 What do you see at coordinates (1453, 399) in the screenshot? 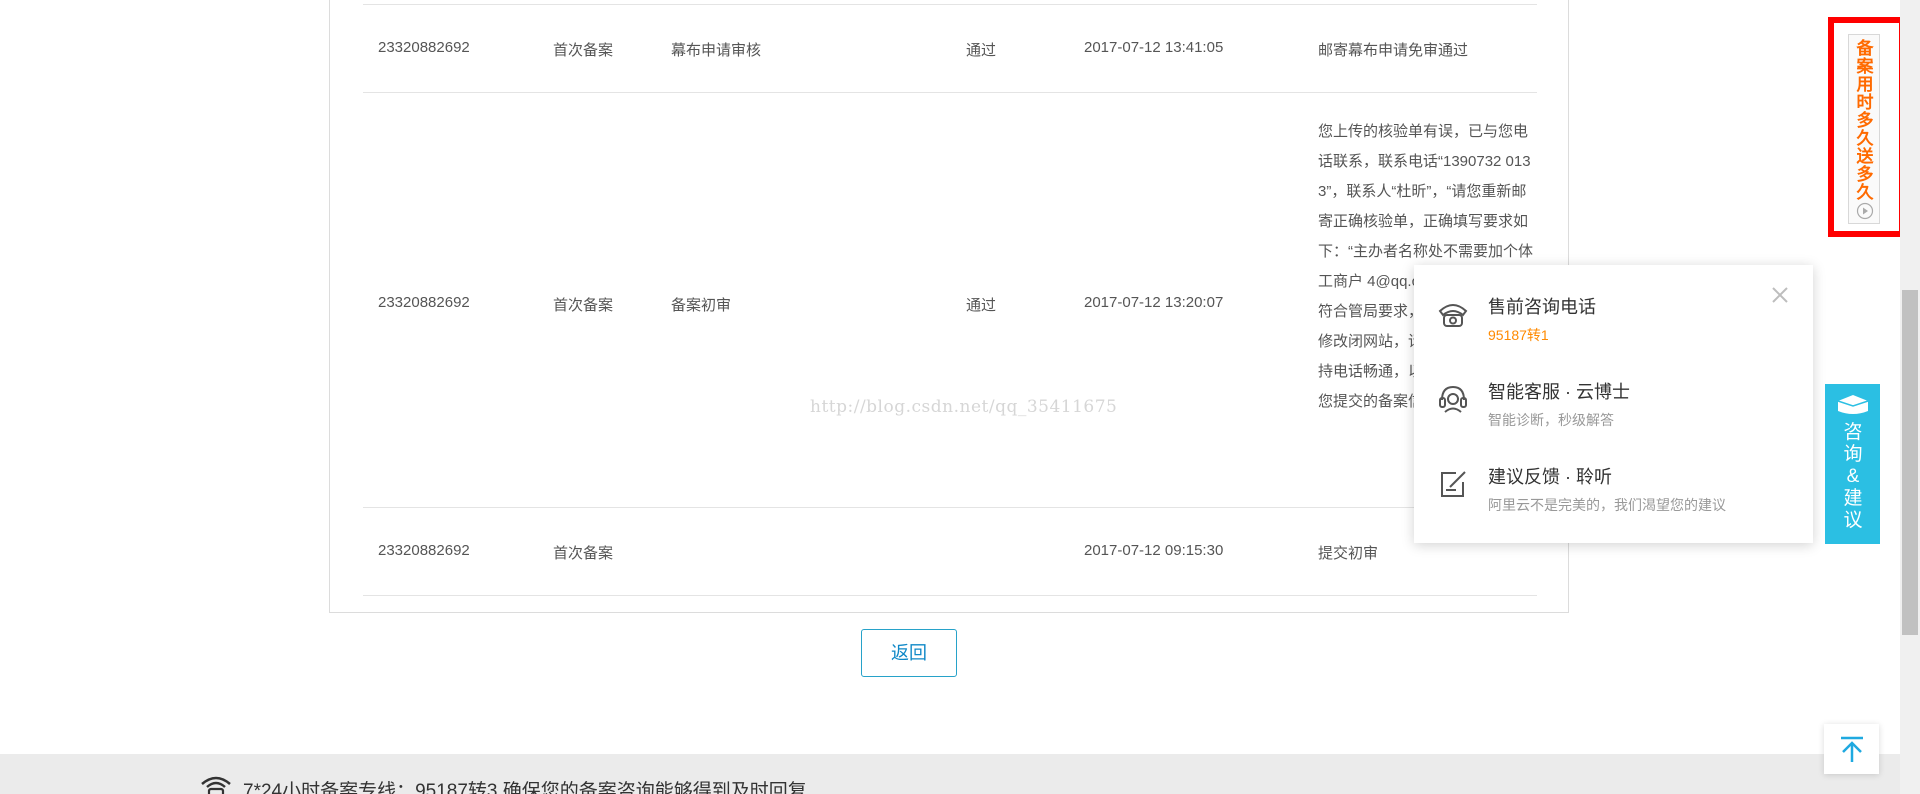
I see `headset-icon` at bounding box center [1453, 399].